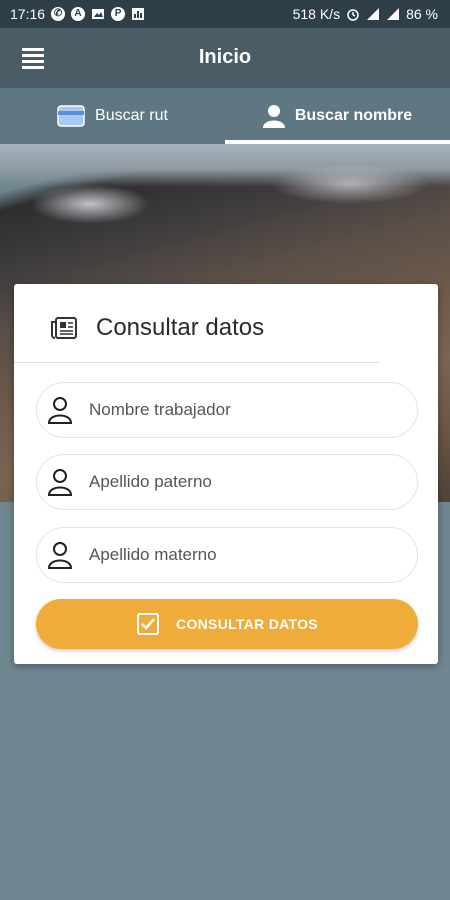 The height and width of the screenshot is (900, 450). I want to click on apellido-paterno-field, so click(227, 482).